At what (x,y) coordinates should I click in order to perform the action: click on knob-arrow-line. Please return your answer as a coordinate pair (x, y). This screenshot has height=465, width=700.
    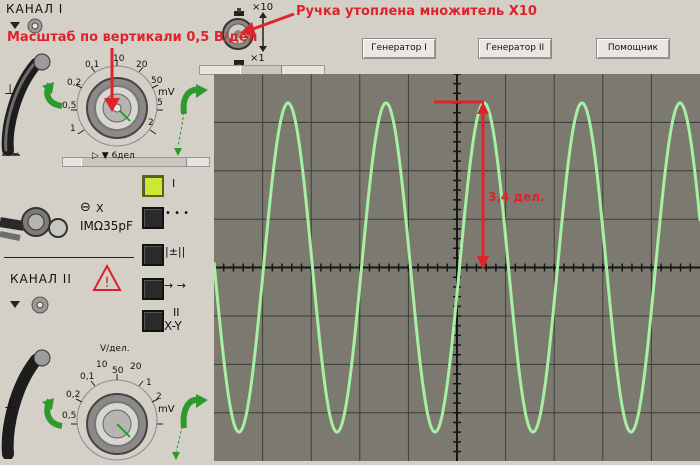
    Looking at the image, I should click on (272, 22).